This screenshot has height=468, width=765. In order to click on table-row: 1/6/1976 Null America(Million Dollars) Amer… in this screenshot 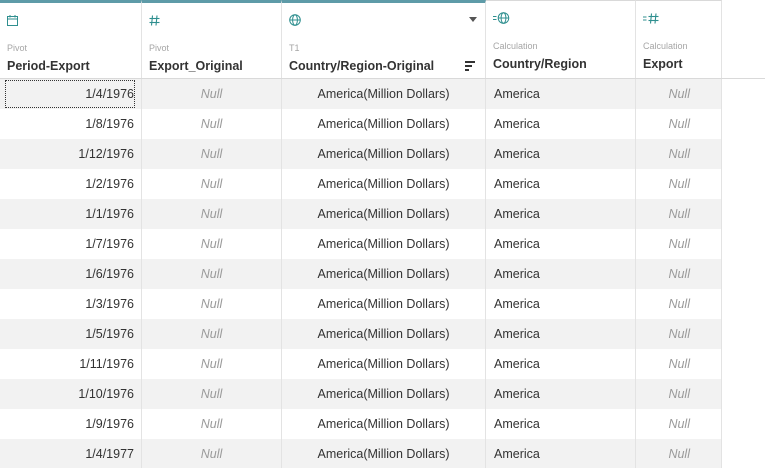, I will do `click(361, 274)`.